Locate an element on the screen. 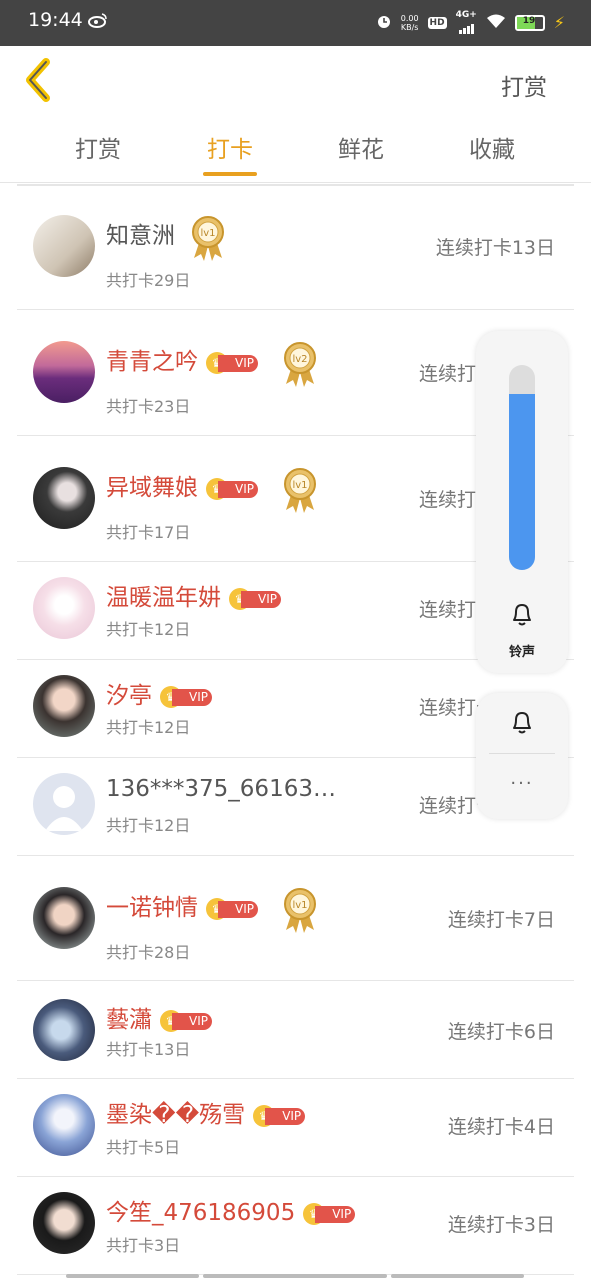  list-item: 墨染��殇雪 ♛ VIP 共打卡5日 连续打卡4日 is located at coordinates (295, 1128).